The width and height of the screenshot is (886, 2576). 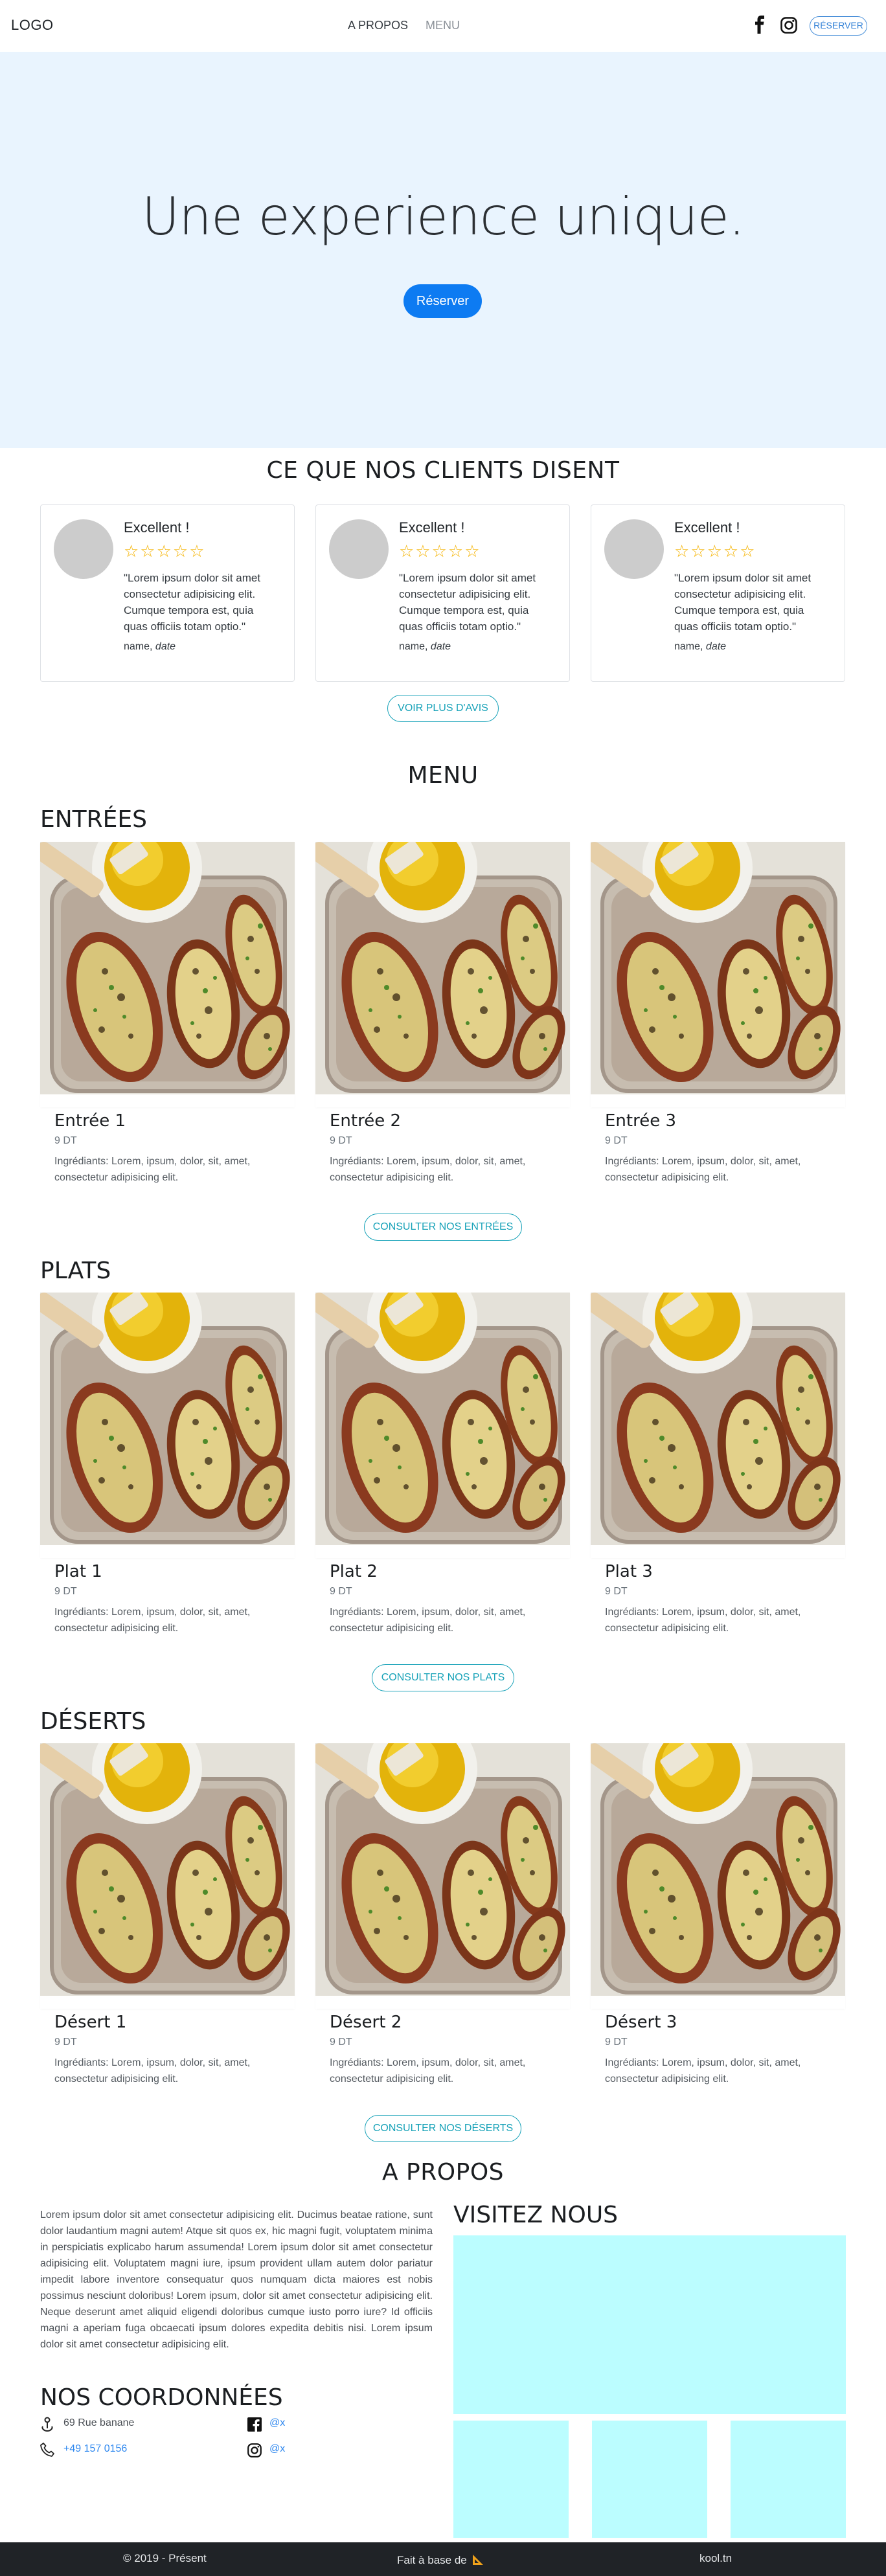 What do you see at coordinates (78, 1572) in the screenshot?
I see `dish-name: Plat 1` at bounding box center [78, 1572].